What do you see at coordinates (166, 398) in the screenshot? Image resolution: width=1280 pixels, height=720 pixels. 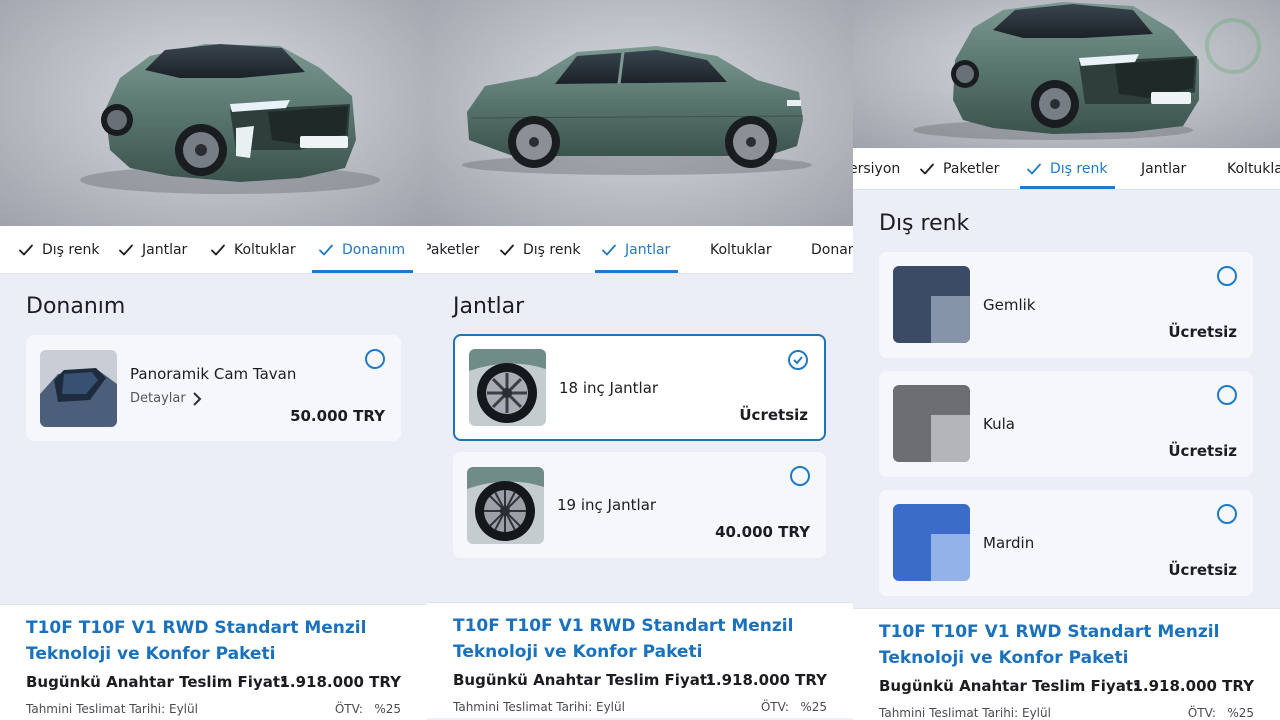 I see `details-link: Detaylar` at bounding box center [166, 398].